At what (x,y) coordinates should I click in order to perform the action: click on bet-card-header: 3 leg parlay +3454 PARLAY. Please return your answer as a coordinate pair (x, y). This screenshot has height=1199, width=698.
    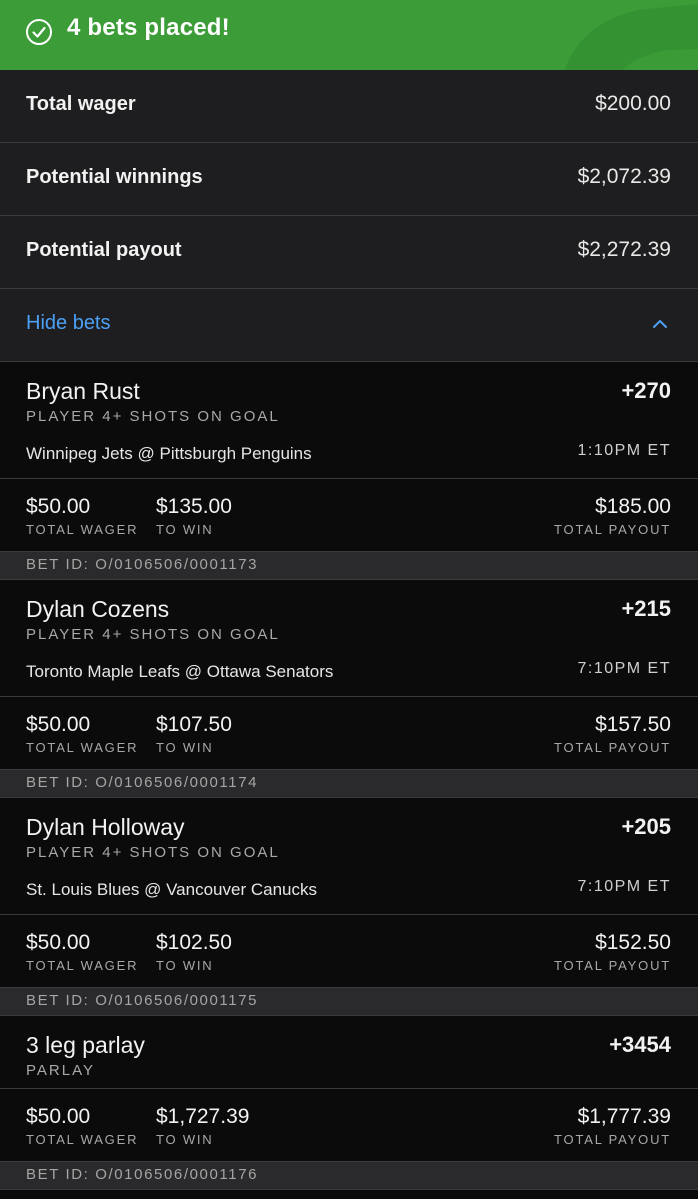
    Looking at the image, I should click on (349, 1052).